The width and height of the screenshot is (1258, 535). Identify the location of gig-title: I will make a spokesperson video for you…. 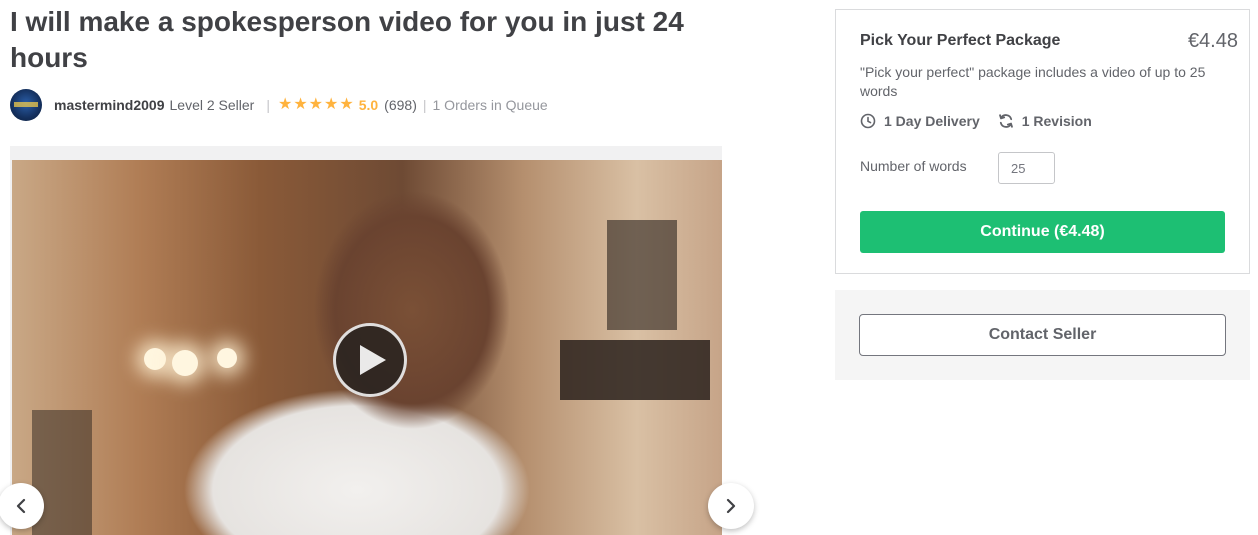
(347, 39).